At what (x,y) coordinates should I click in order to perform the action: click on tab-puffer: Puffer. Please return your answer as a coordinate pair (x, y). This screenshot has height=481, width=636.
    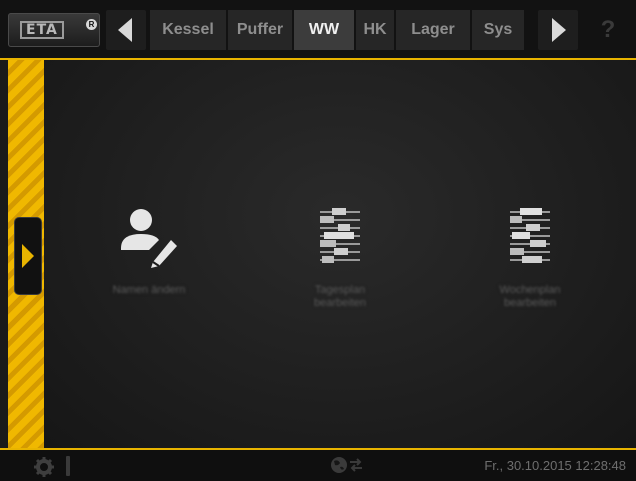
    Looking at the image, I should click on (260, 30).